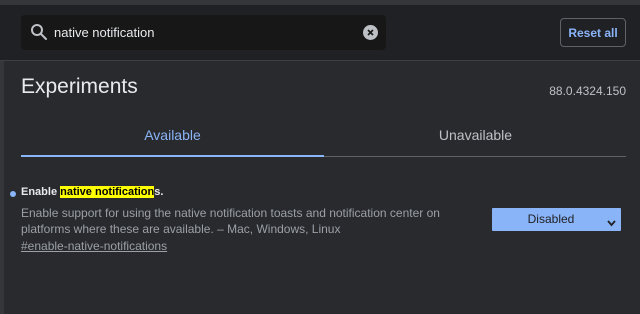  What do you see at coordinates (611, 223) in the screenshot?
I see `chevron-down-icon` at bounding box center [611, 223].